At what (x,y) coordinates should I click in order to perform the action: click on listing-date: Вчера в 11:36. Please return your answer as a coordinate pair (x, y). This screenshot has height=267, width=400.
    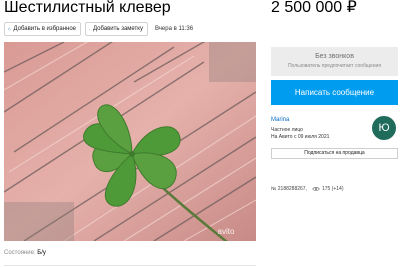
    Looking at the image, I should click on (174, 29).